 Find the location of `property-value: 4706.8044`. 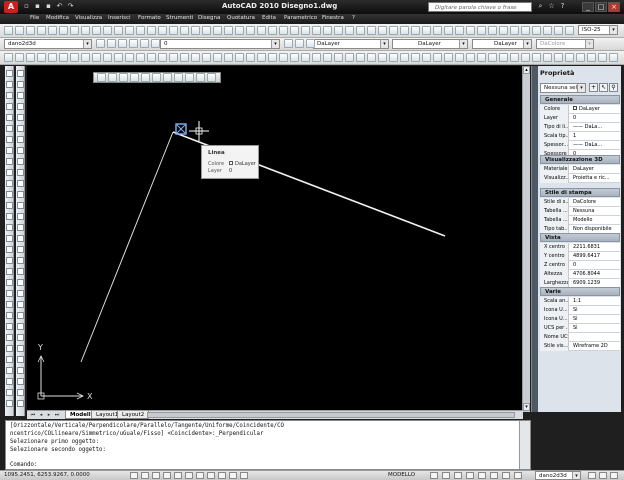

property-value: 4706.8044 is located at coordinates (595, 274).